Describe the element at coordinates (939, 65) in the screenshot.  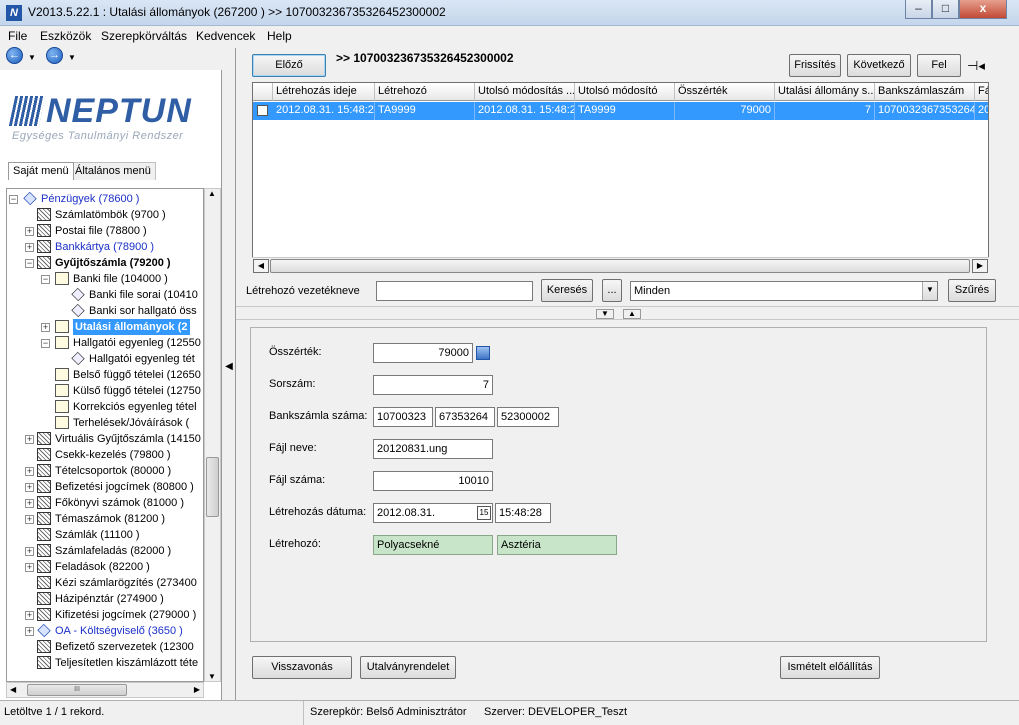
I see `up-button: Fel` at that location.